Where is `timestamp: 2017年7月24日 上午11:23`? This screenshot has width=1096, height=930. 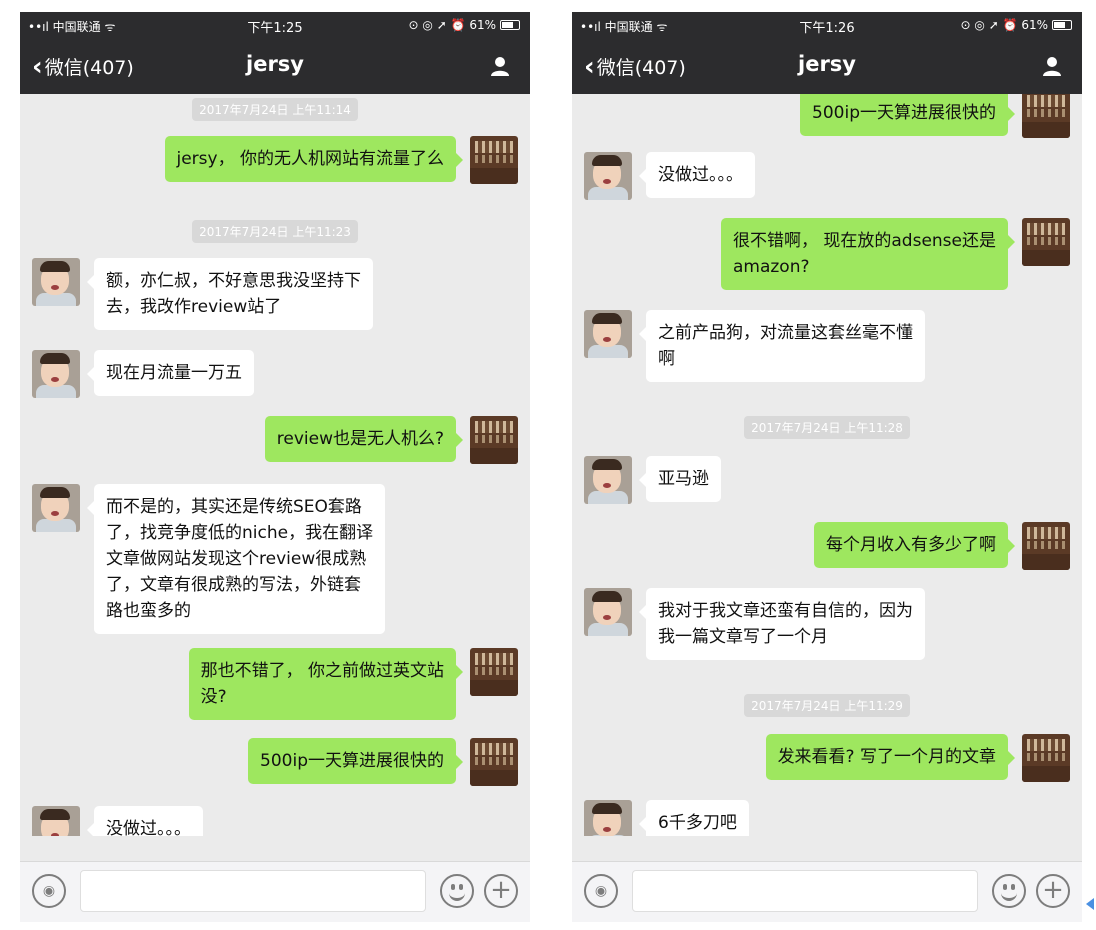 timestamp: 2017年7月24日 上午11:23 is located at coordinates (275, 231).